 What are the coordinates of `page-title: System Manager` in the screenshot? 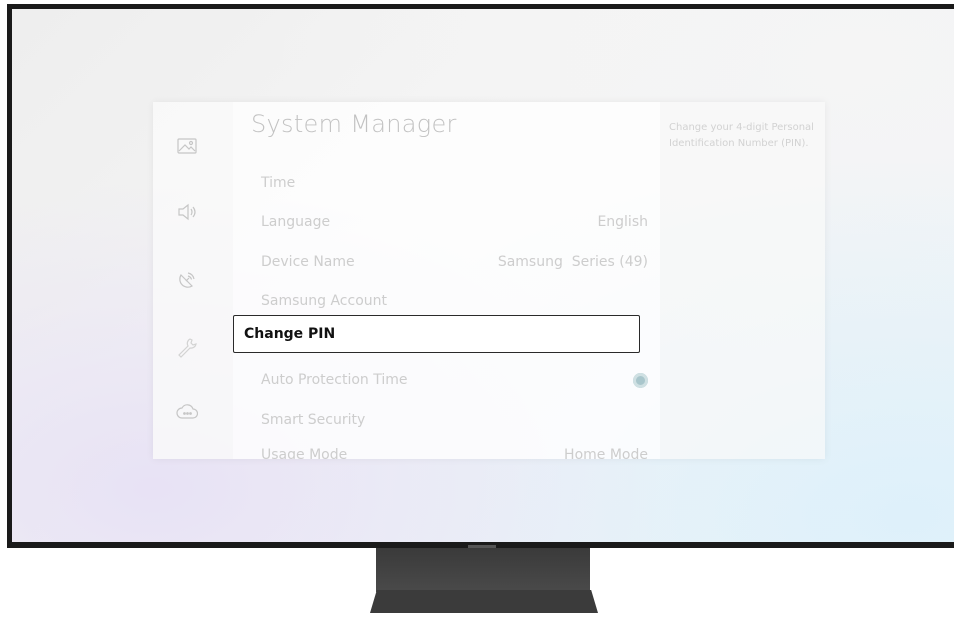 It's located at (354, 124).